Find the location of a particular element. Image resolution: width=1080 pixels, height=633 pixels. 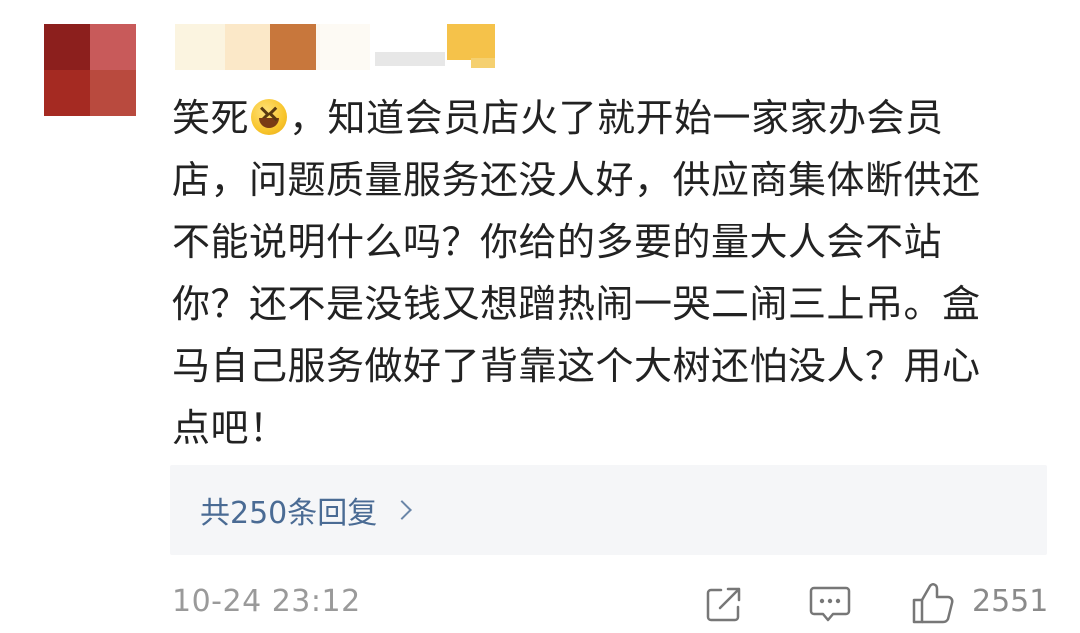

like-count: 2551 is located at coordinates (1010, 601).